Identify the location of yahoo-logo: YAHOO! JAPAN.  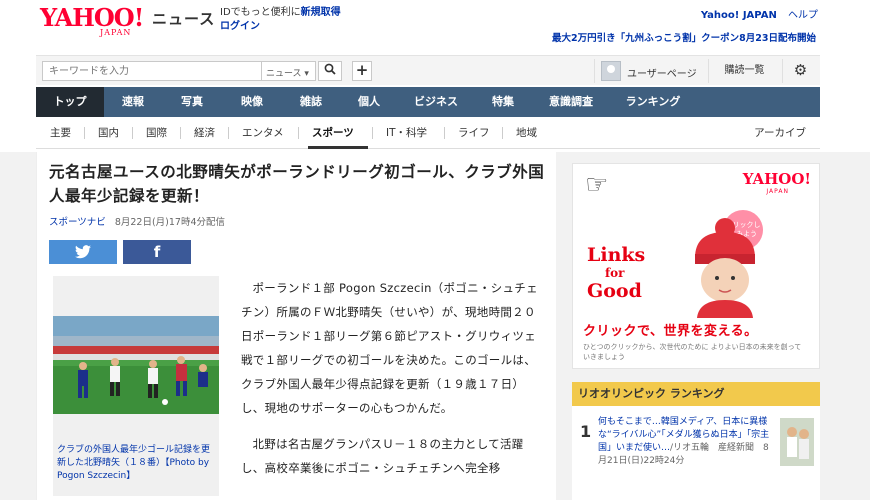
(98, 22).